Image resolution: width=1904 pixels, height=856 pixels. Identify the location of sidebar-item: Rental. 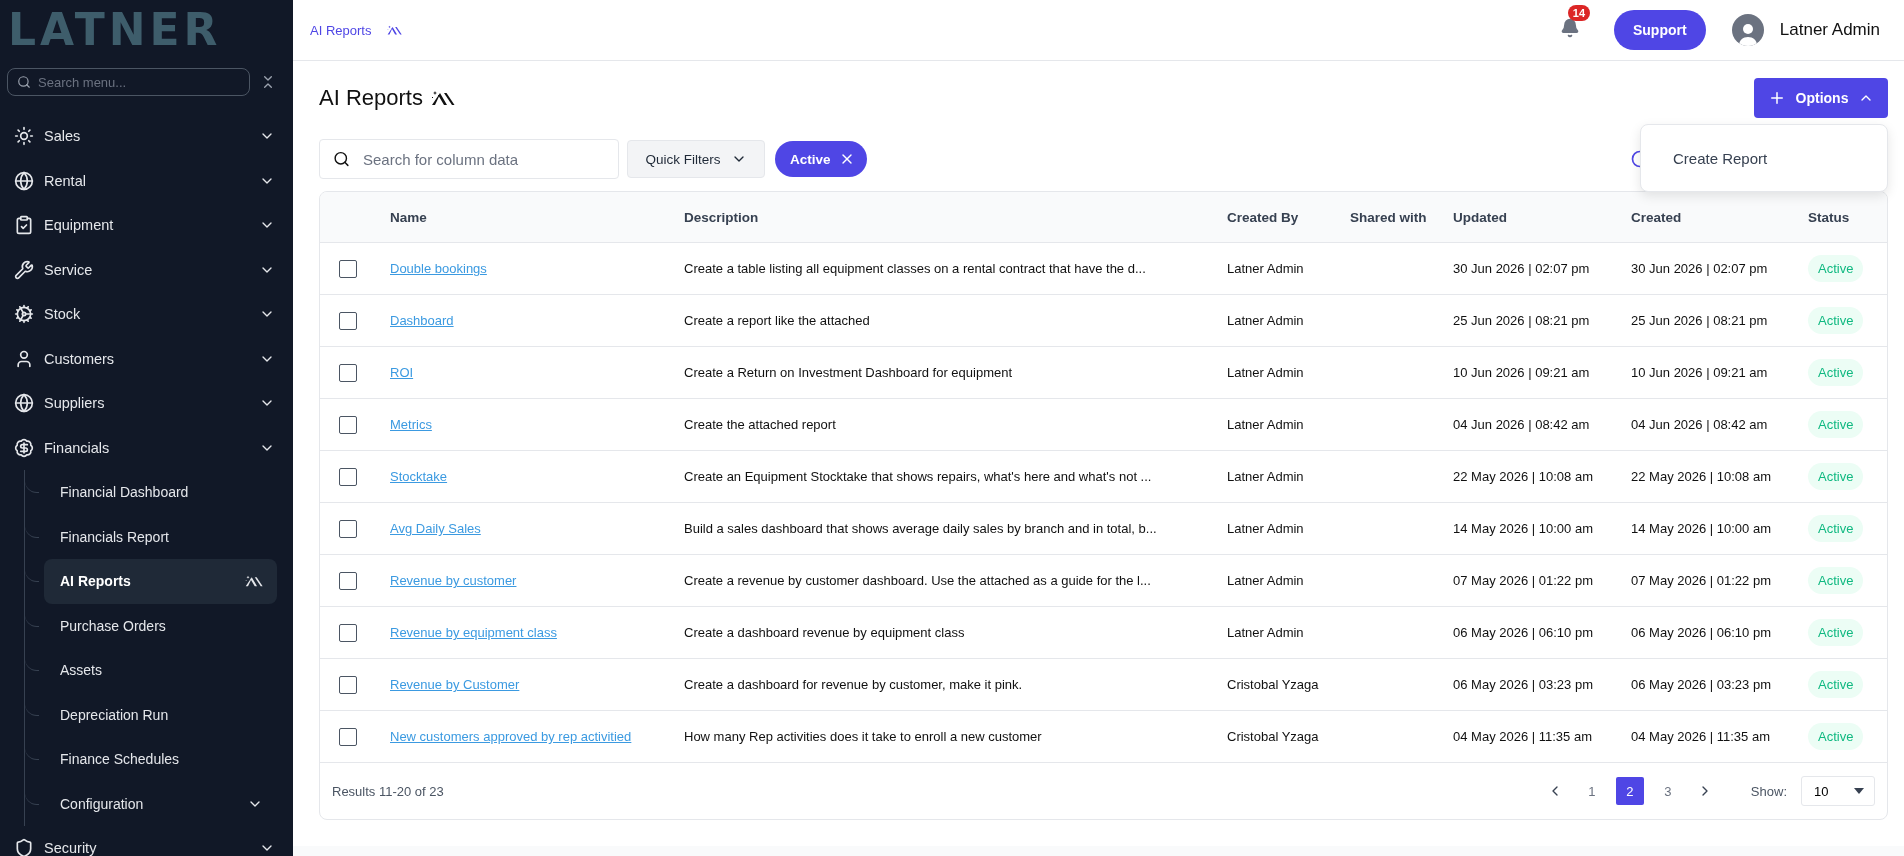
(146, 180).